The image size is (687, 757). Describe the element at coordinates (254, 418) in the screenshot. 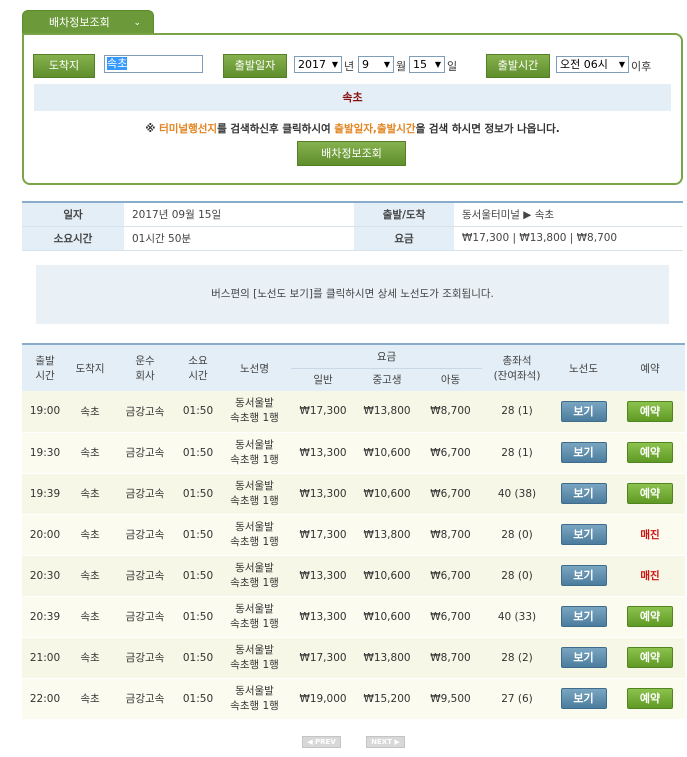

I see `route-line-2: 속초행 1행` at that location.